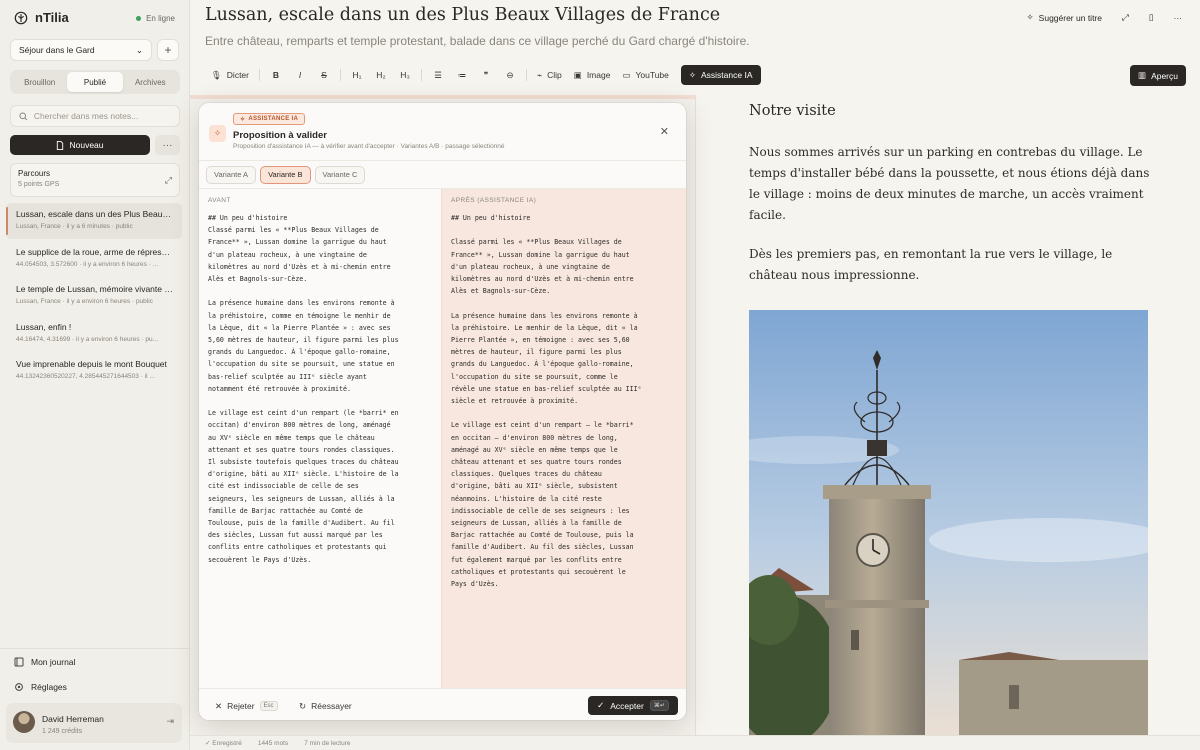 Image resolution: width=1200 pixels, height=750 pixels. I want to click on tab-variant-c: Variante C, so click(340, 174).